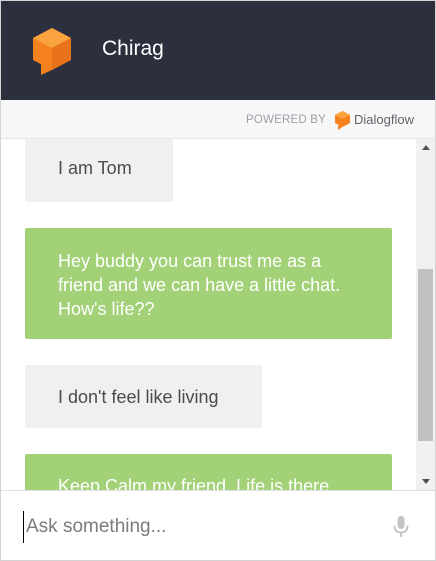 The width and height of the screenshot is (436, 561). Describe the element at coordinates (286, 120) in the screenshot. I see `powered-by-label: POWERED BY` at that location.